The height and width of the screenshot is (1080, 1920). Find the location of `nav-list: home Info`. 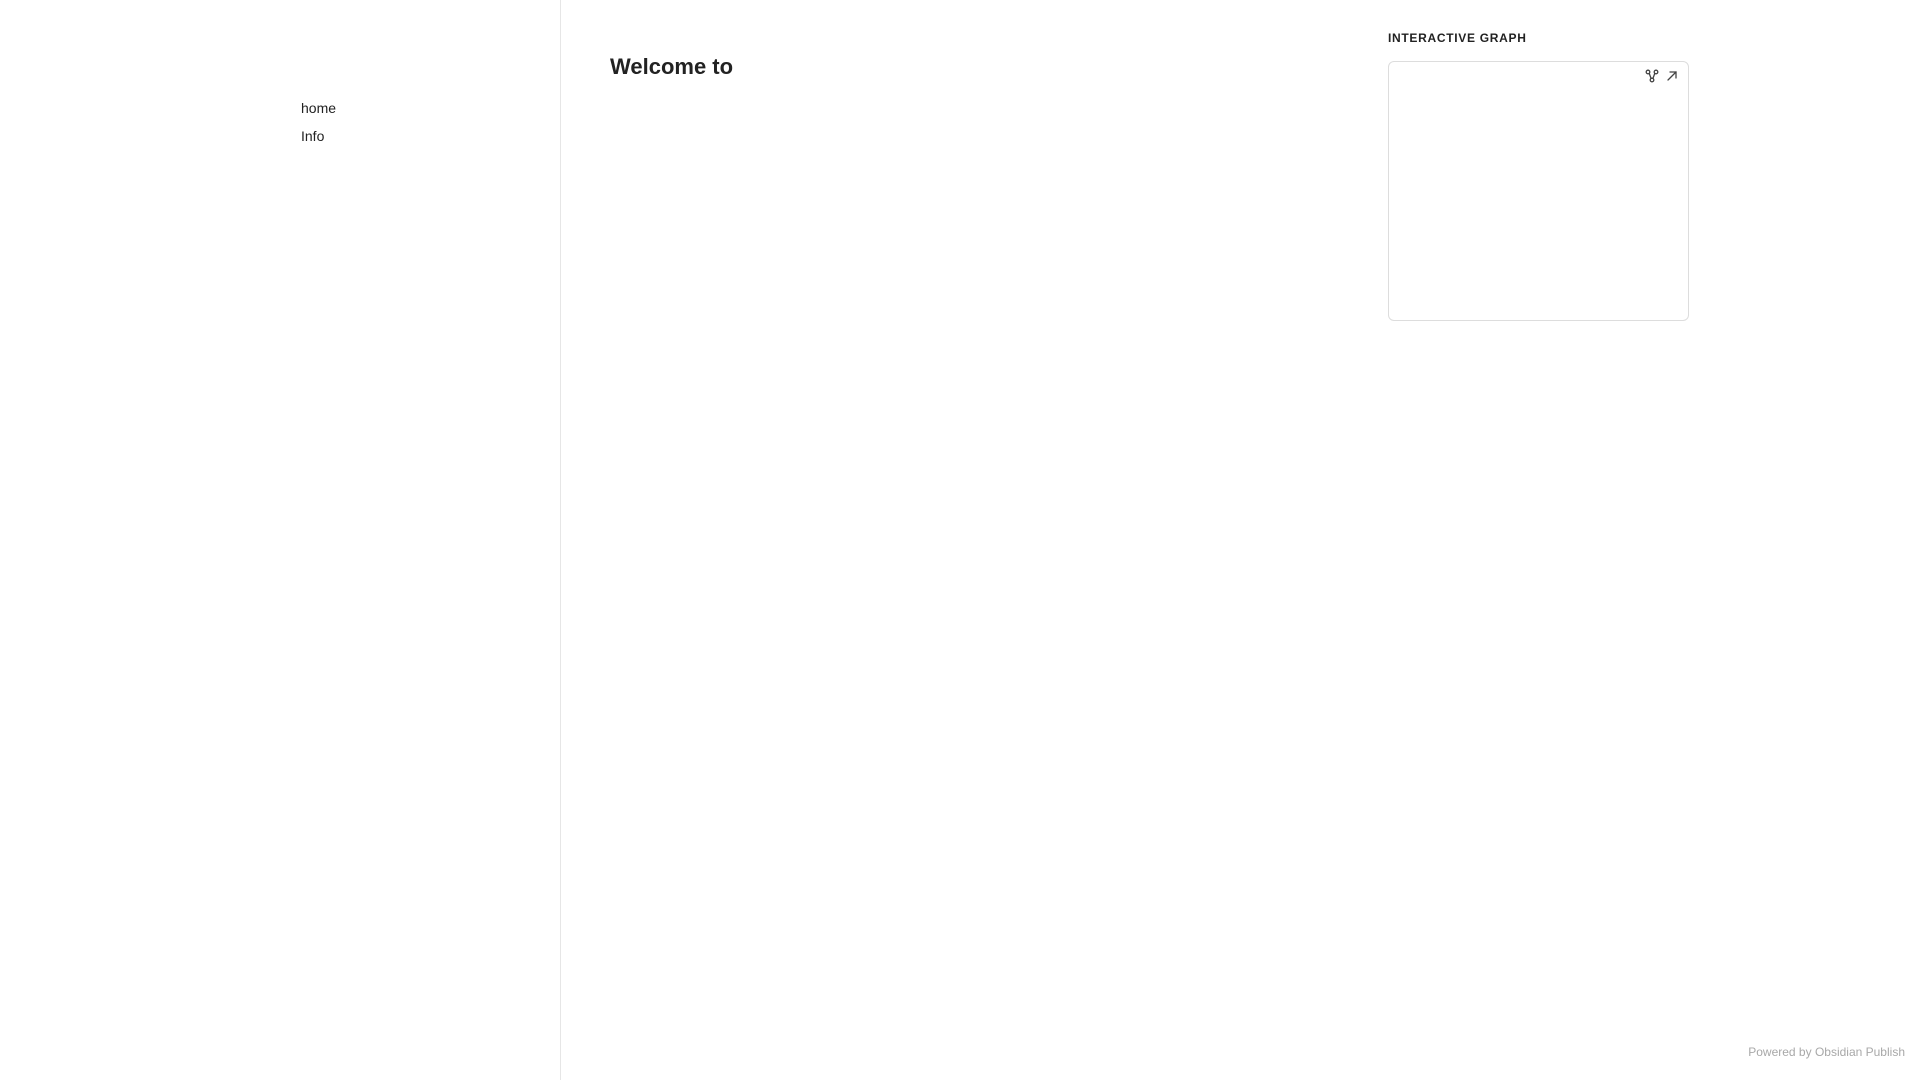

nav-list: home Info is located at coordinates (318, 122).